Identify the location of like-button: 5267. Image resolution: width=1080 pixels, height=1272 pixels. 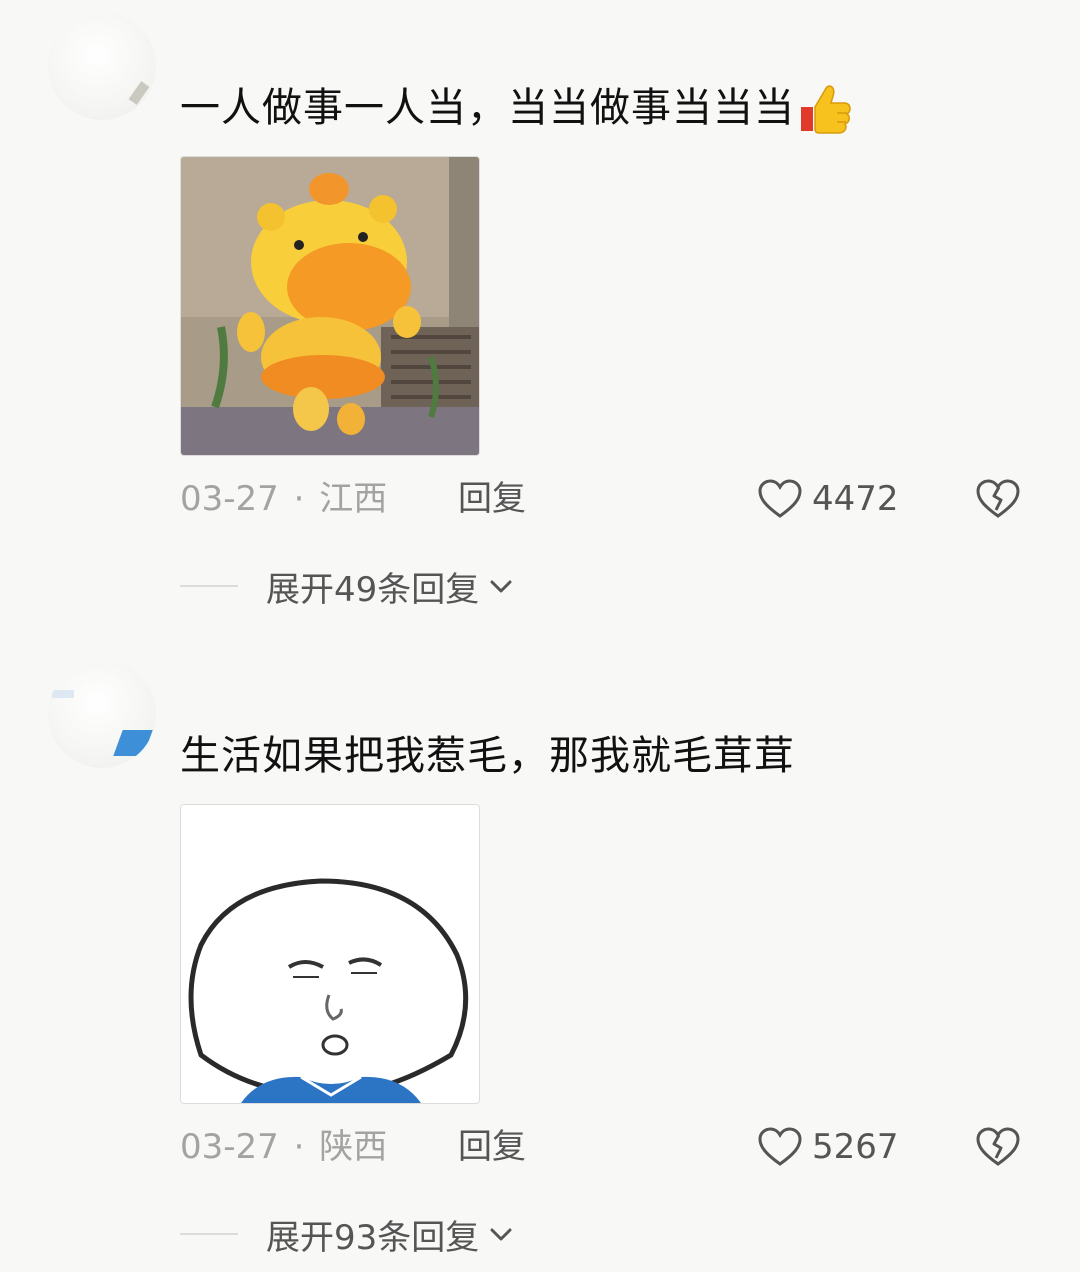
(827, 1147).